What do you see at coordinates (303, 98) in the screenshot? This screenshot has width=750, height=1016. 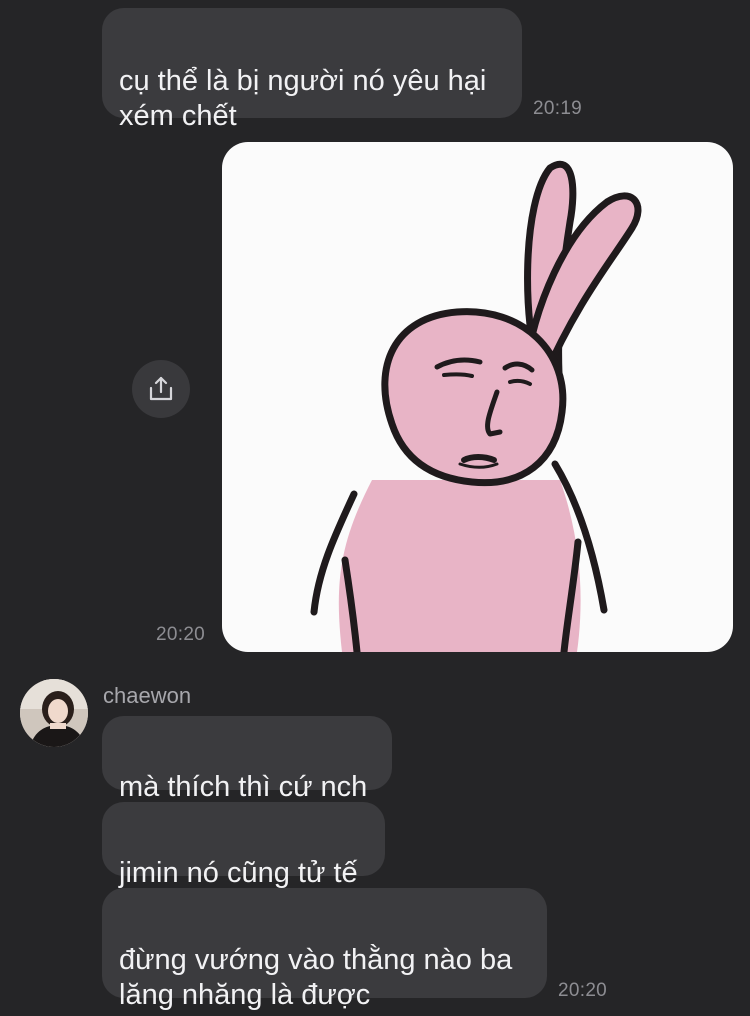 I see `message-text: cụ thể là bị người nó yêu hại xém chết` at bounding box center [303, 98].